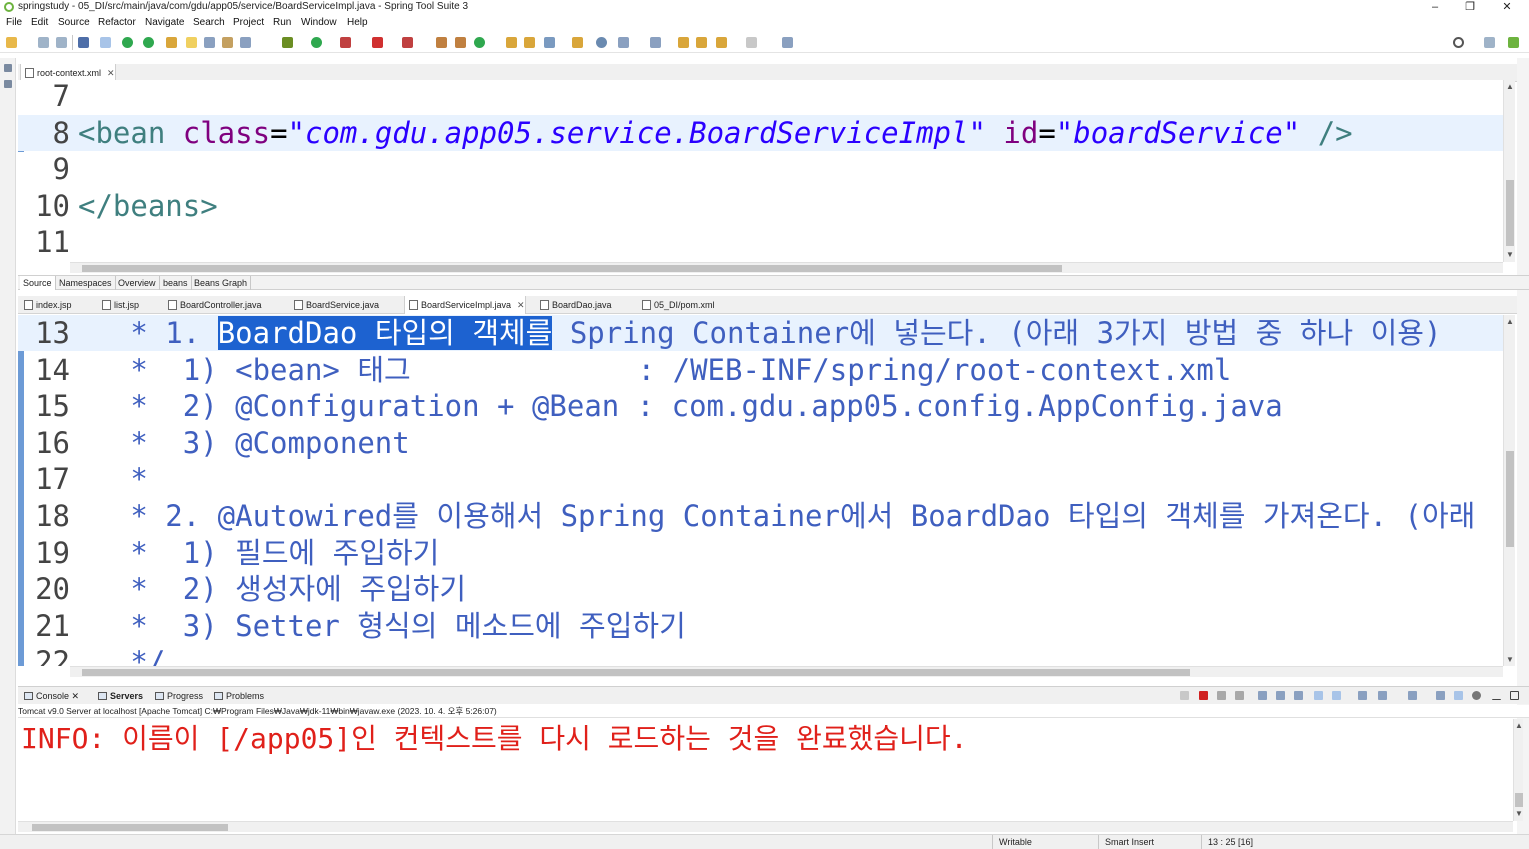 The width and height of the screenshot is (1529, 849). Describe the element at coordinates (1489, 42) in the screenshot. I see `open-perspective-icon` at that location.